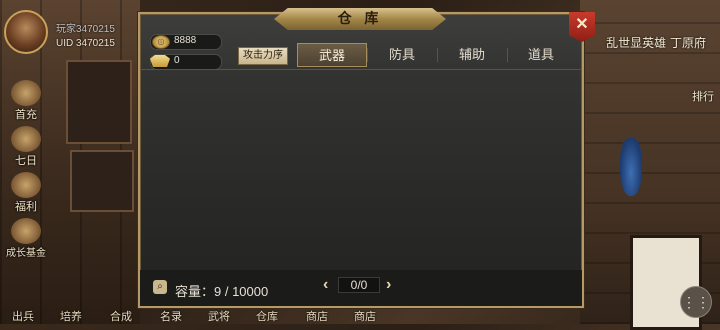  I want to click on player-avatar, so click(26, 32).